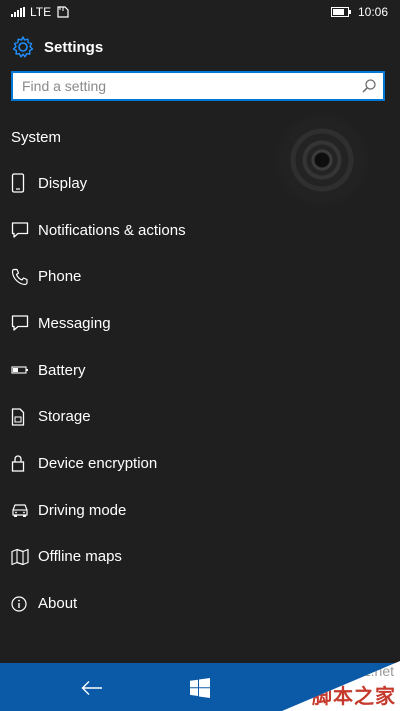 The width and height of the screenshot is (400, 711). I want to click on menu-item-label: Driving mode, so click(82, 510).